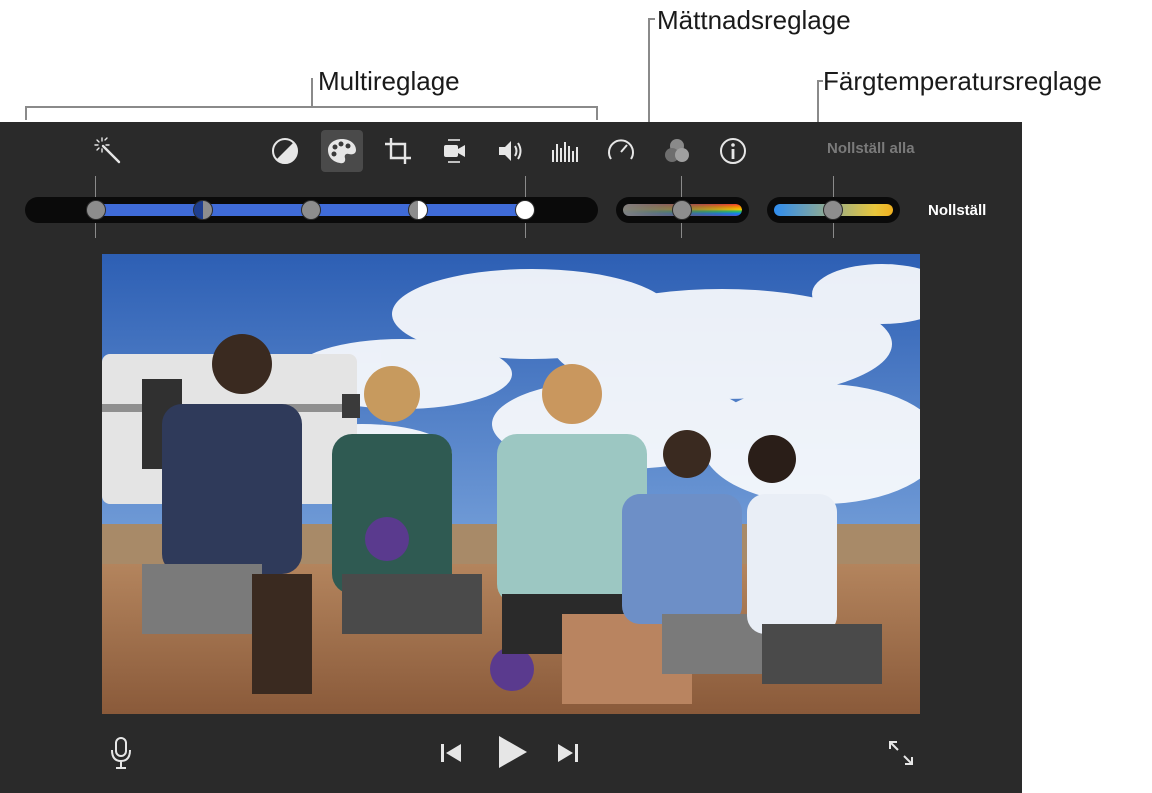 The width and height of the screenshot is (1152, 793). I want to click on callout-multi-slider: Multireglage, so click(389, 81).